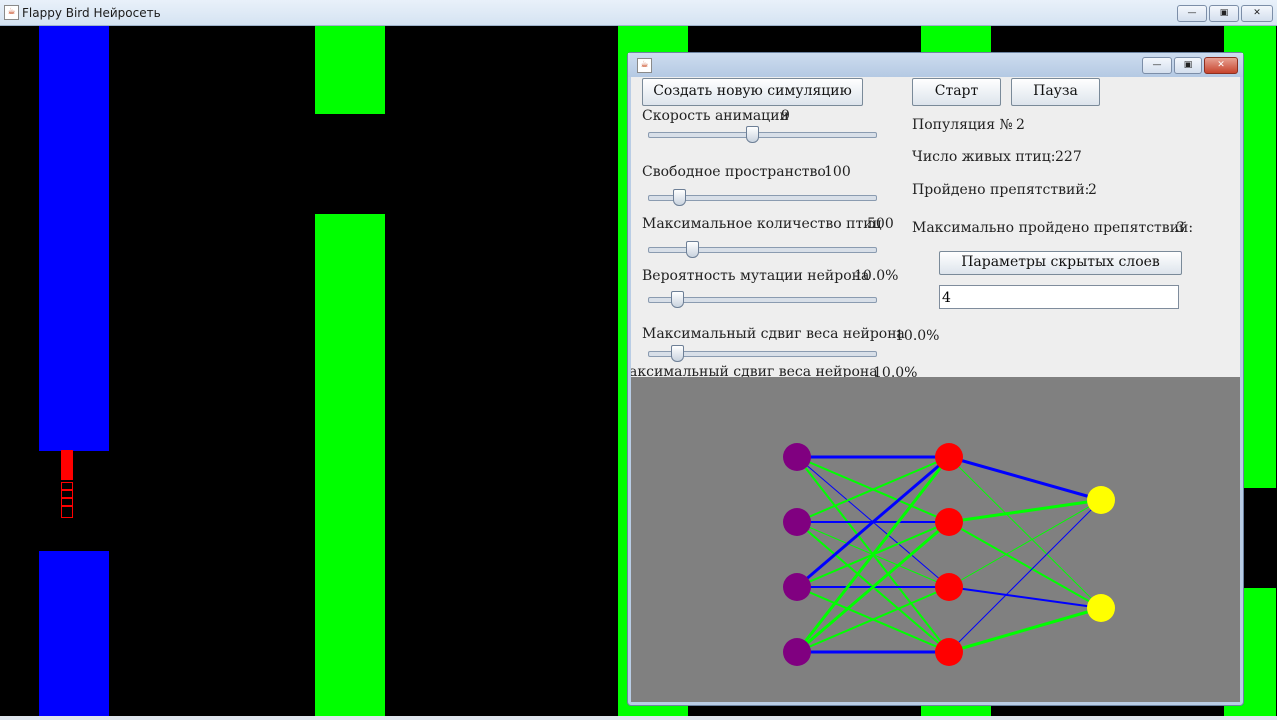  Describe the element at coordinates (773, 334) in the screenshot. I see `max-shift-label: Максимальный сдвиг веса нейрона` at that location.